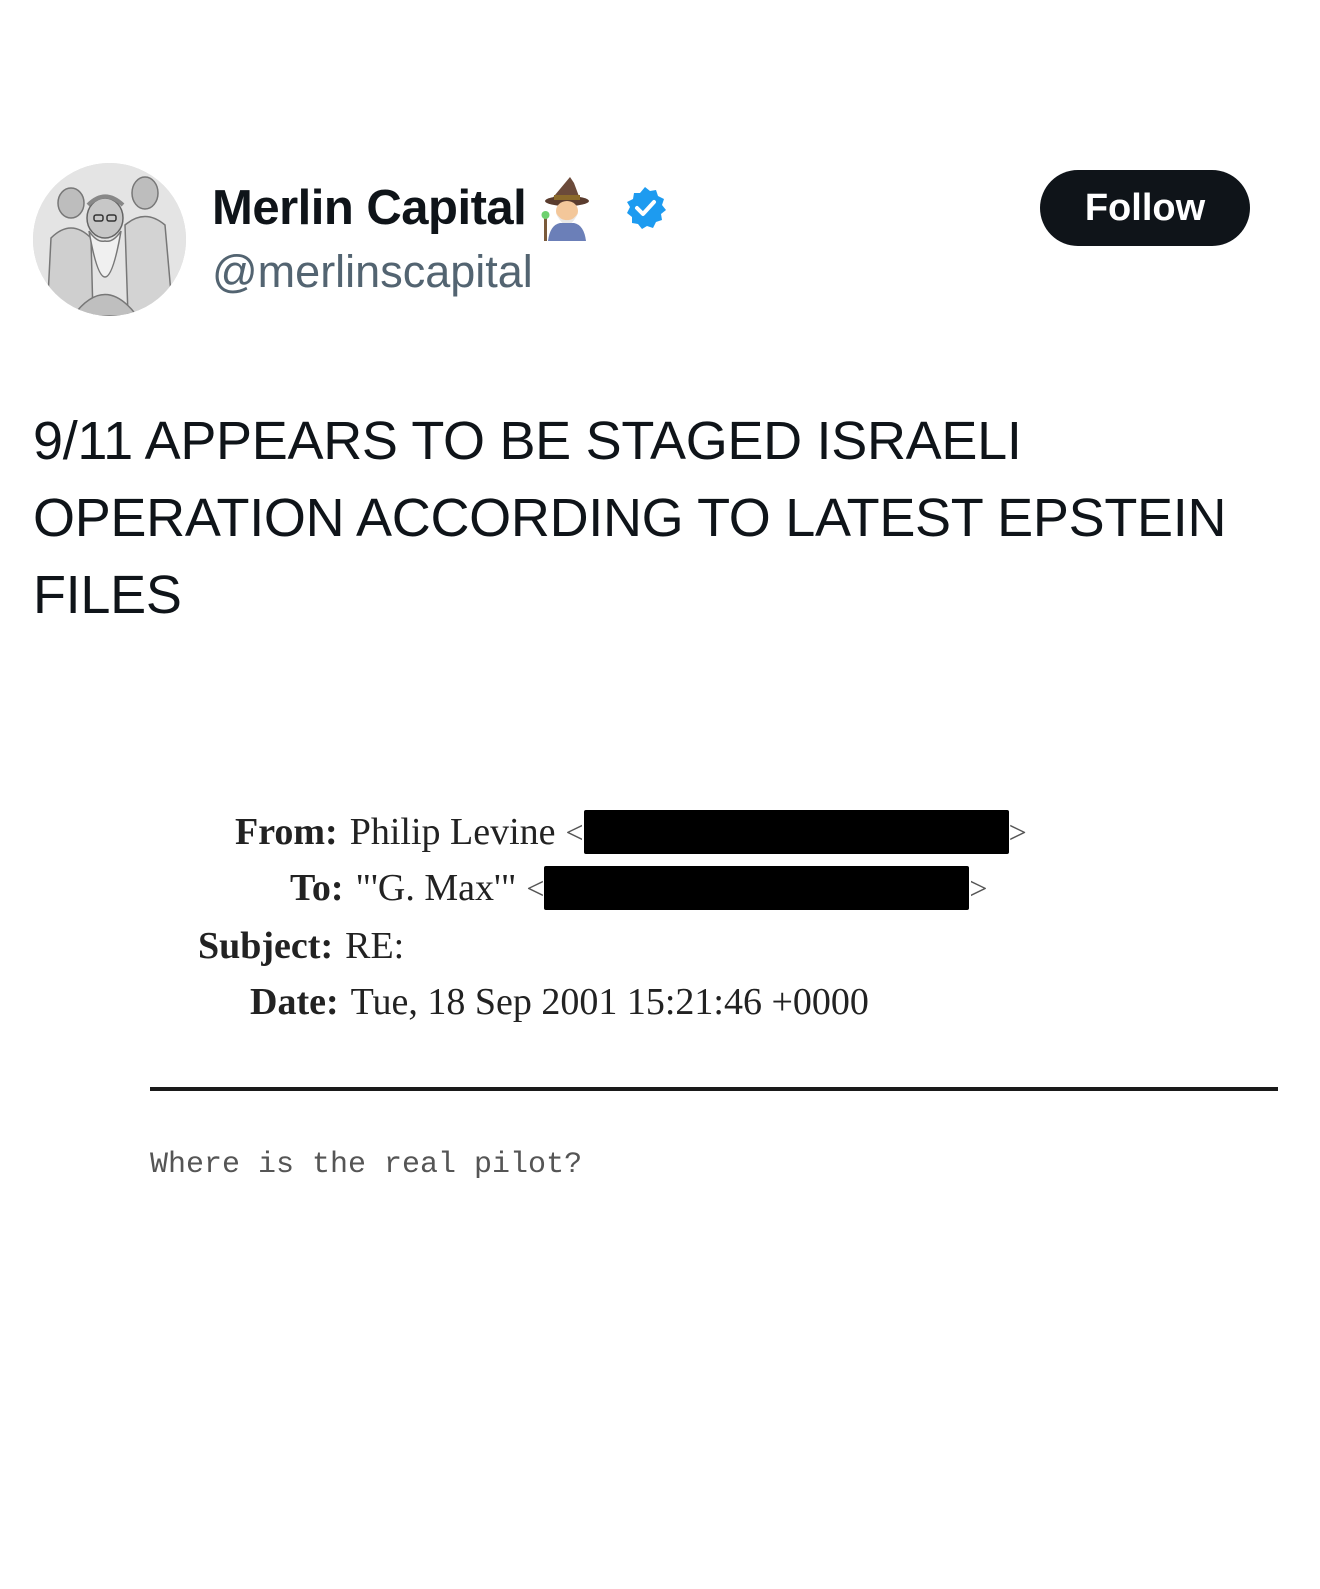 Image resolution: width=1320 pixels, height=1589 pixels. Describe the element at coordinates (286, 832) in the screenshot. I see `email-from-label: From:` at that location.